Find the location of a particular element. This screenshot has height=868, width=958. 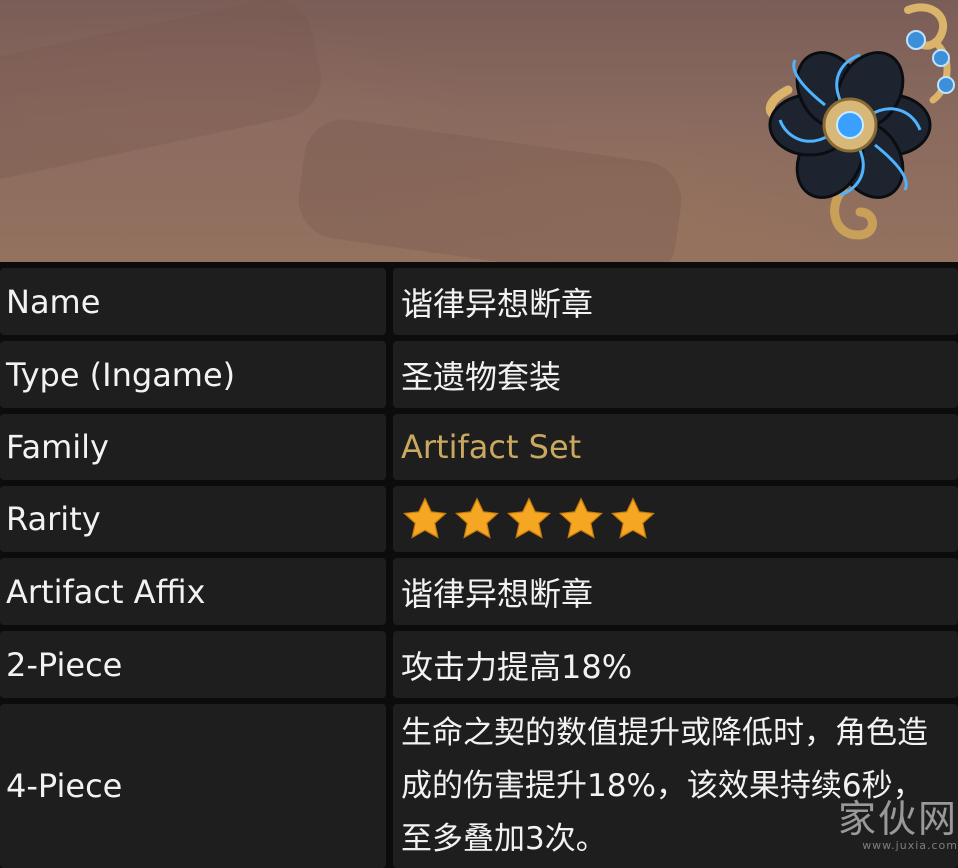

table-row: Rarity is located at coordinates (479, 519).